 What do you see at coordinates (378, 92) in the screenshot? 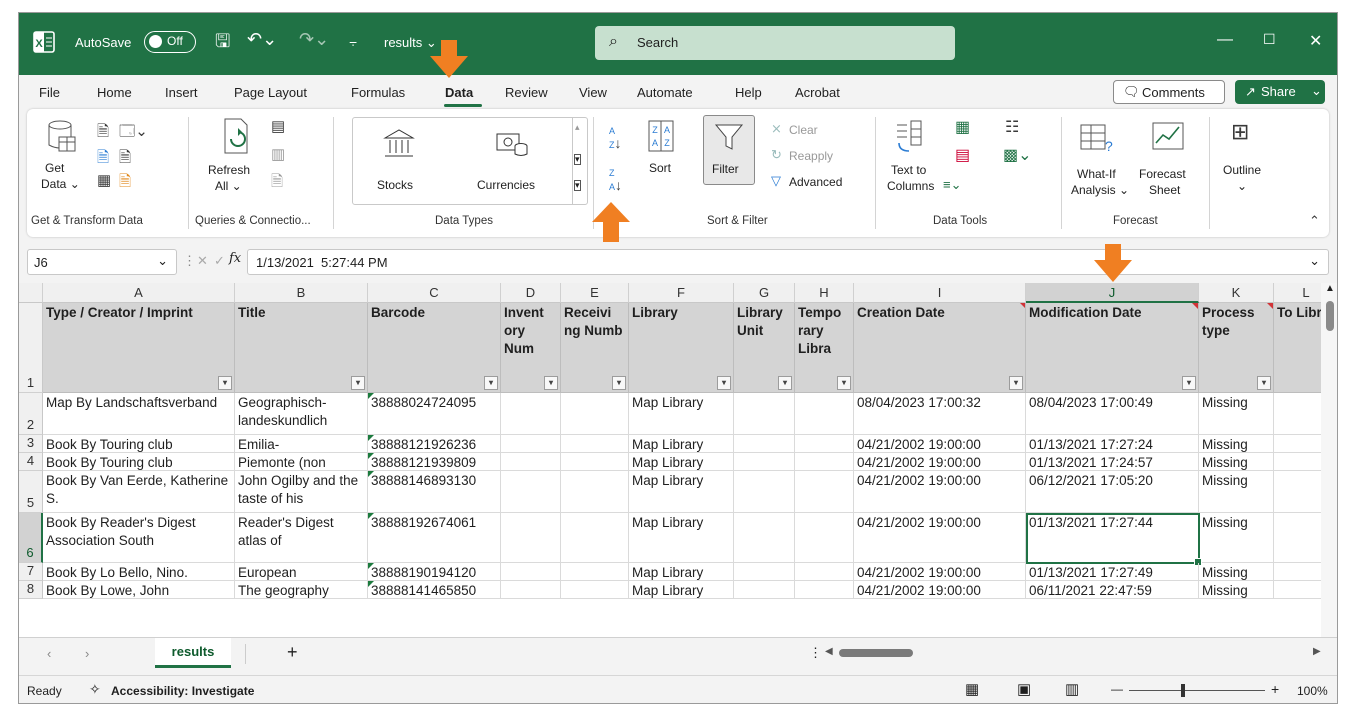
I see `tab-formulas: Formulas` at bounding box center [378, 92].